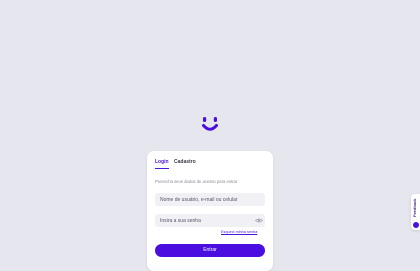  Describe the element at coordinates (210, 124) in the screenshot. I see `brand-logo-icon` at that location.